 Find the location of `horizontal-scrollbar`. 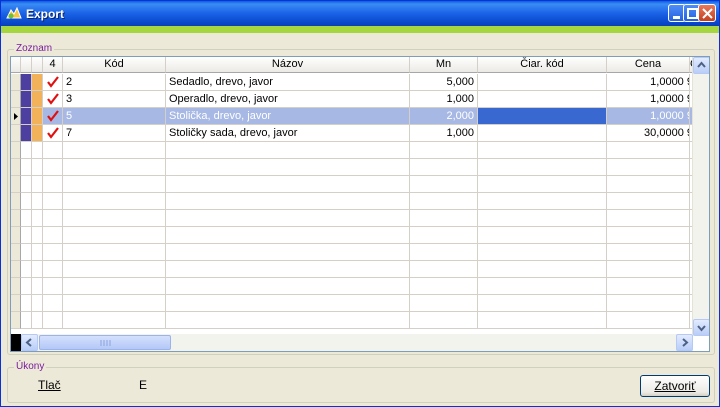

horizontal-scrollbar is located at coordinates (357, 342).